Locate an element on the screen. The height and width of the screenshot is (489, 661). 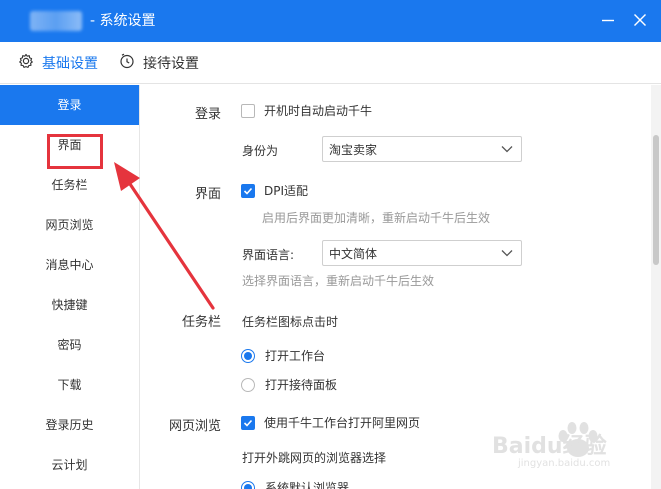
window-title: - 系统设置 is located at coordinates (123, 21).